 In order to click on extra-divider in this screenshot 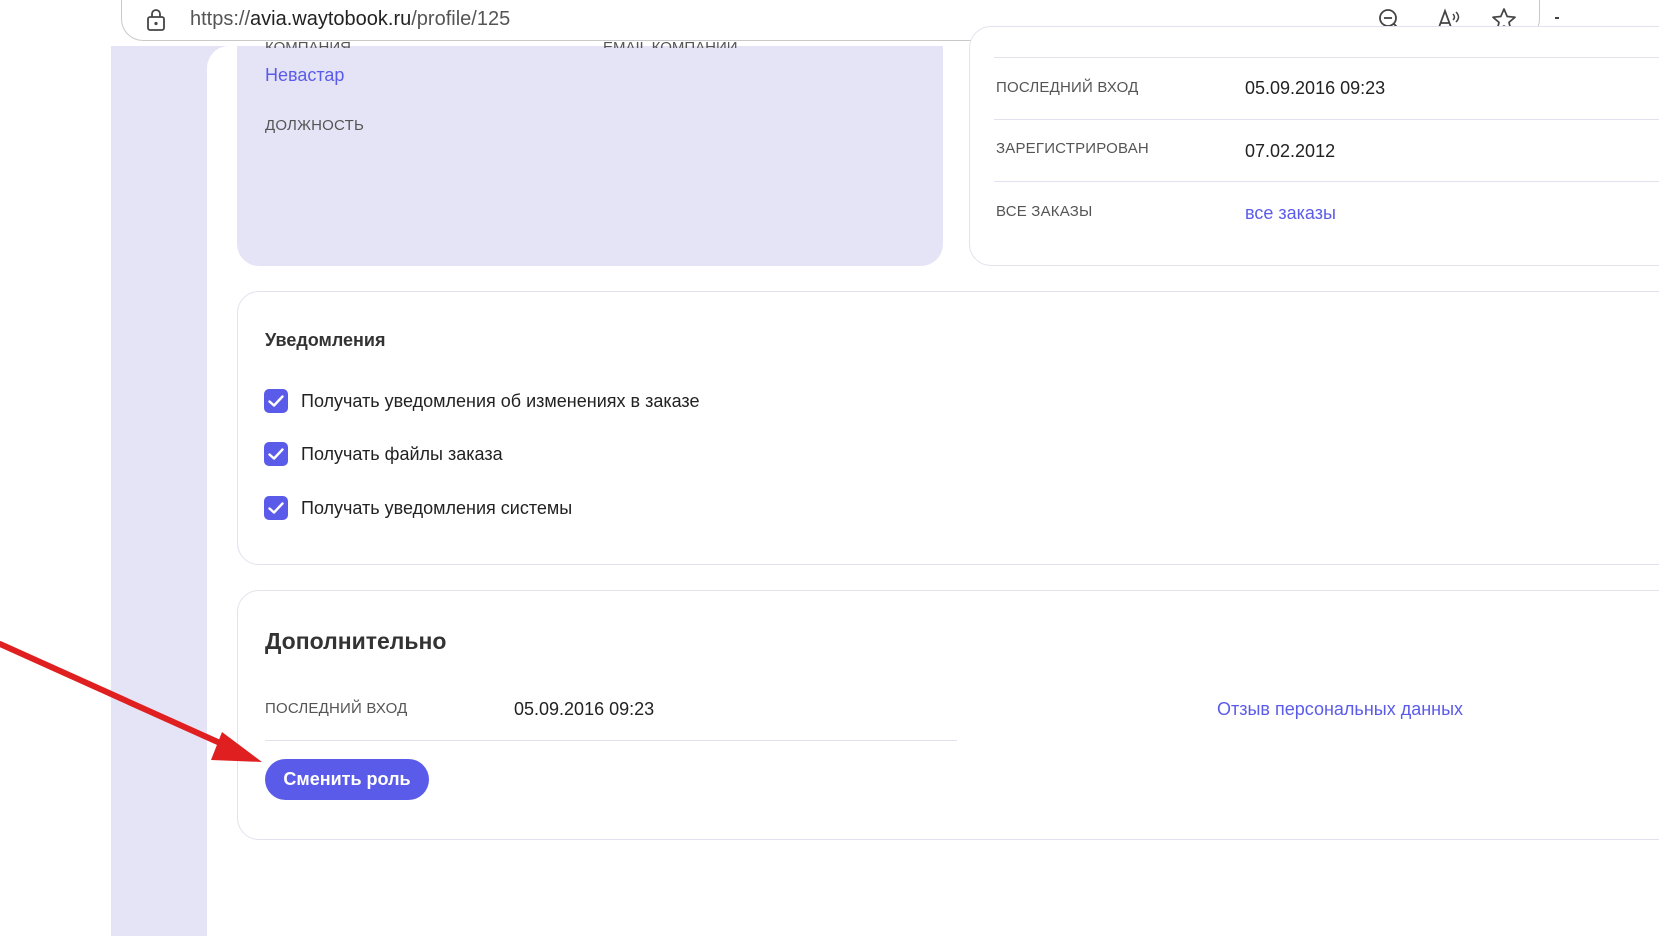, I will do `click(611, 740)`.